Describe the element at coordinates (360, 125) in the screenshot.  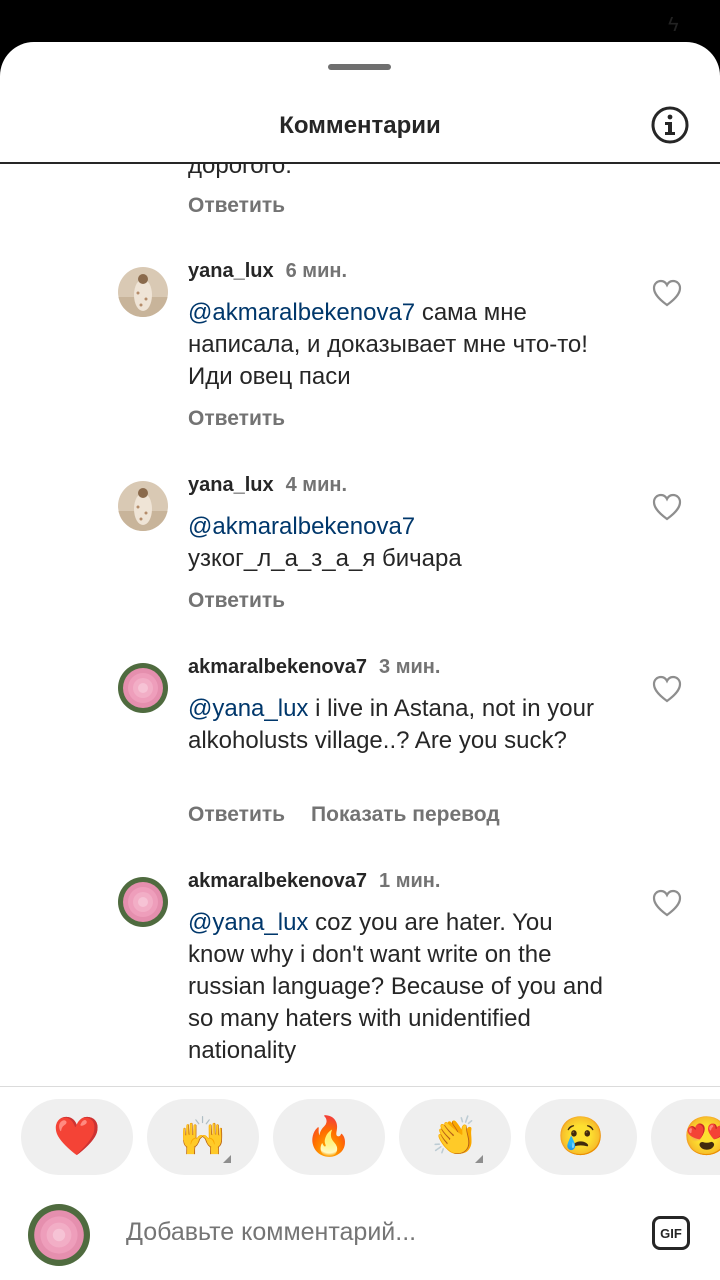
I see `page-title: Комментарии` at that location.